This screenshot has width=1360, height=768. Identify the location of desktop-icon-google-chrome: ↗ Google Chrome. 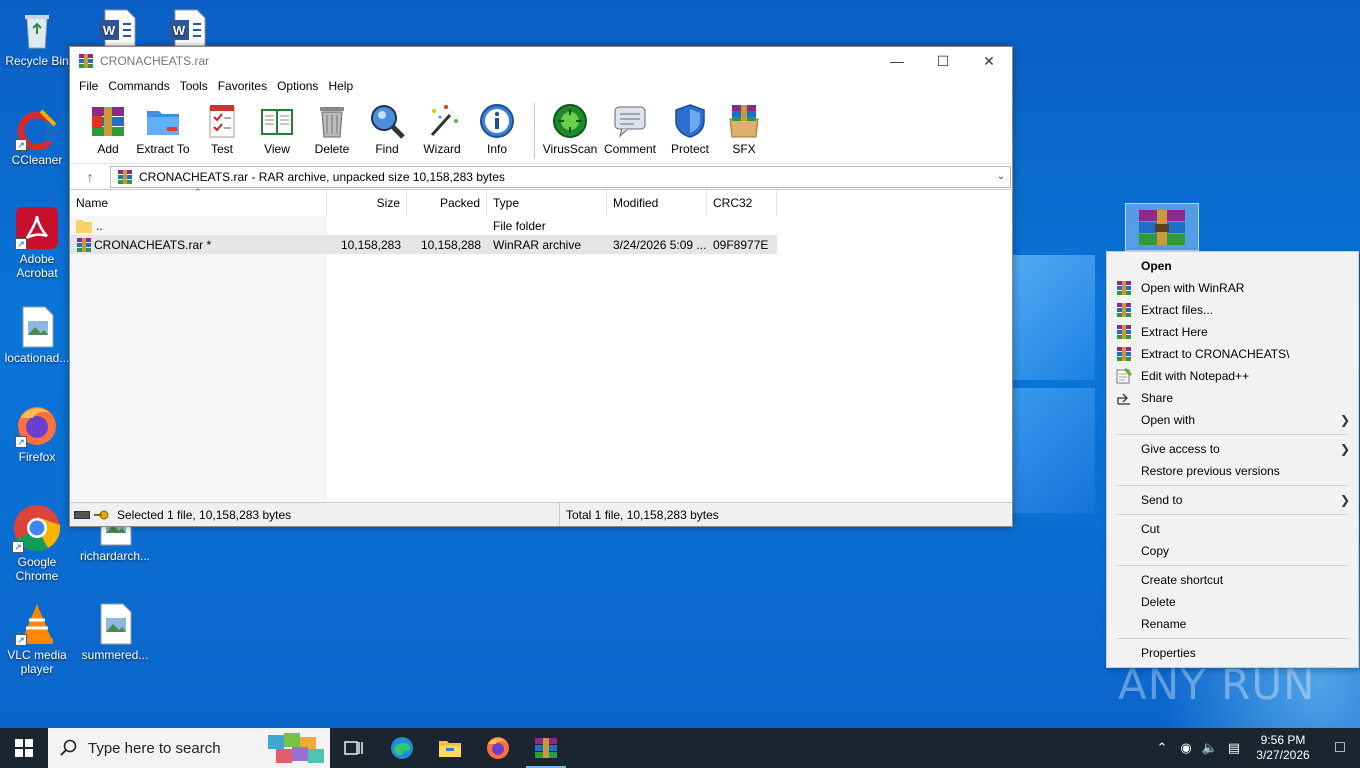
(37, 543).